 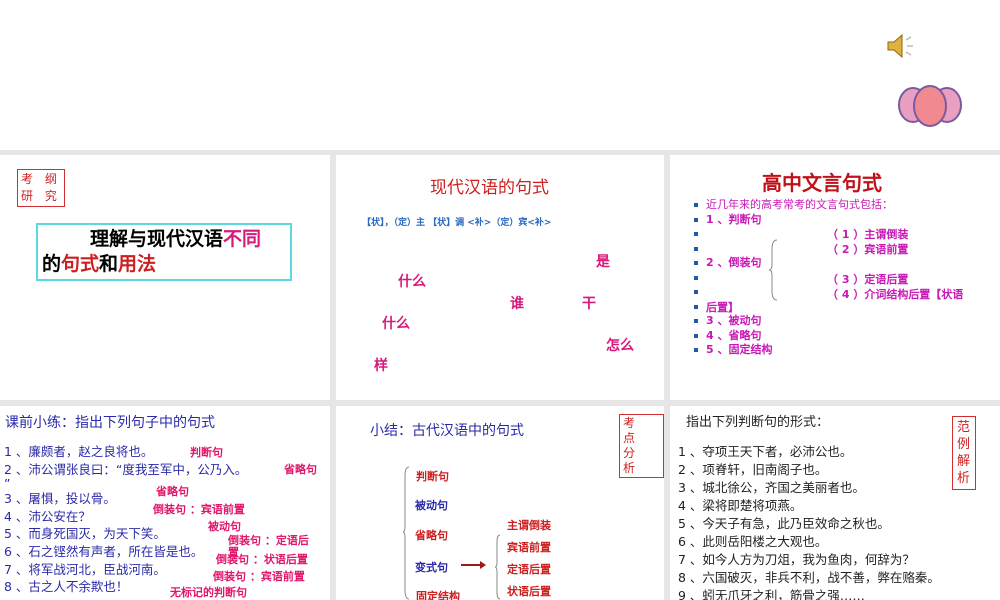 I want to click on word: 干, so click(x=589, y=304).